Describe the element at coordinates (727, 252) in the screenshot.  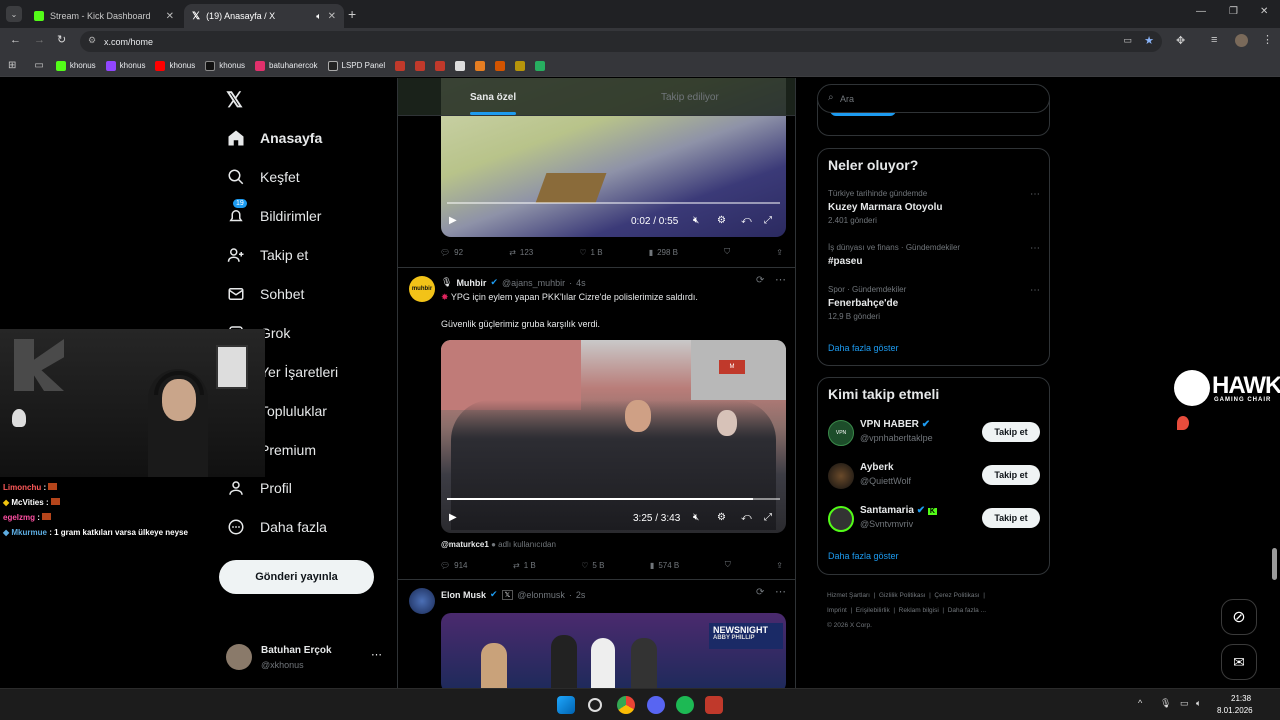
I see `bookmark-button: ⛉` at that location.